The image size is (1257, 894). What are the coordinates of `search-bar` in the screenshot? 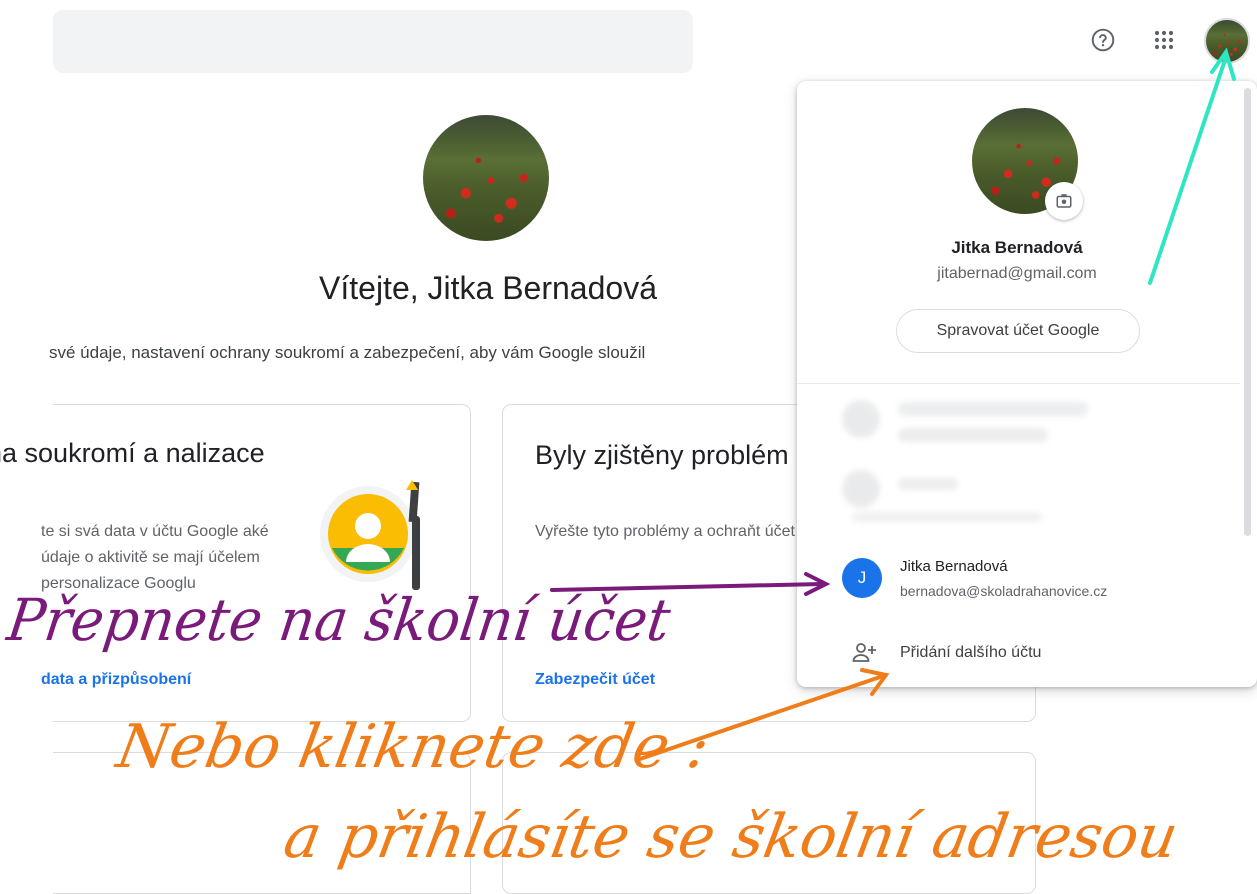 It's located at (373, 41).